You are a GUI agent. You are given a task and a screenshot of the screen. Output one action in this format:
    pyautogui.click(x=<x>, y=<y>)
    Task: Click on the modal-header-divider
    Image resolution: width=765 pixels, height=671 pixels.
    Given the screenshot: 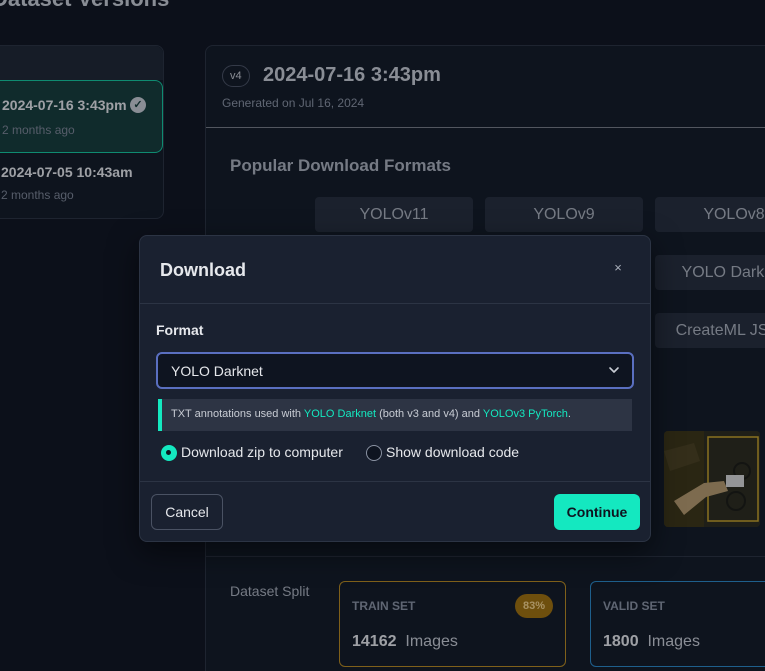 What is the action you would take?
    pyautogui.click(x=395, y=303)
    